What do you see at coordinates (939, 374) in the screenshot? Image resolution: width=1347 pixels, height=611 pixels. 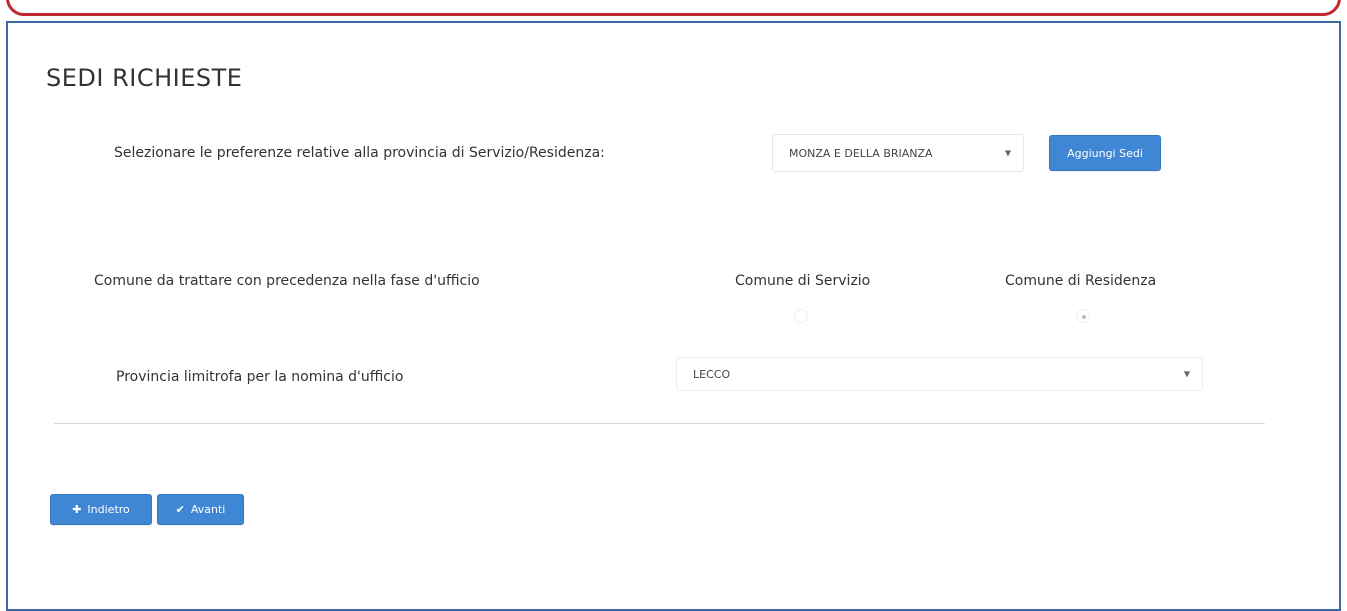 I see `neighbor-province-select: LECCO ▼` at bounding box center [939, 374].